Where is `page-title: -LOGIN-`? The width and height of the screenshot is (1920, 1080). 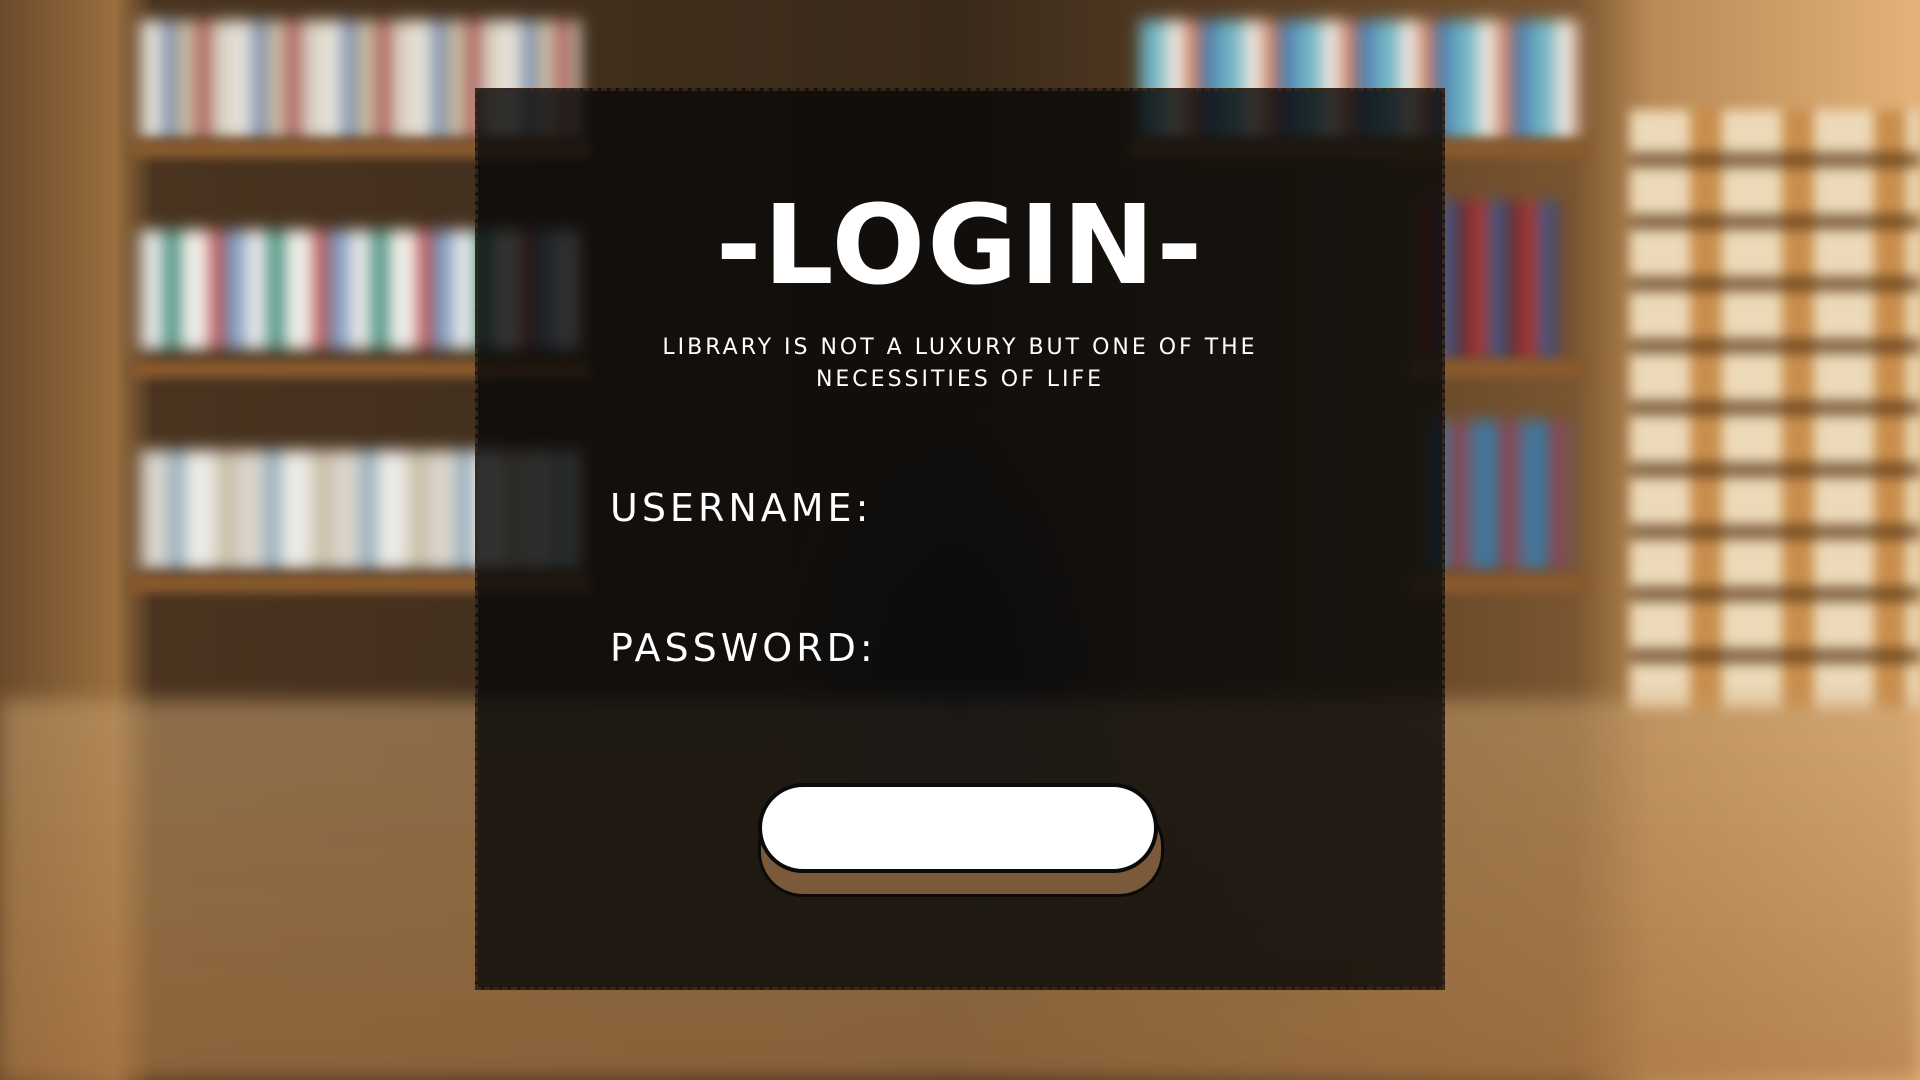 page-title: -LOGIN- is located at coordinates (960, 245).